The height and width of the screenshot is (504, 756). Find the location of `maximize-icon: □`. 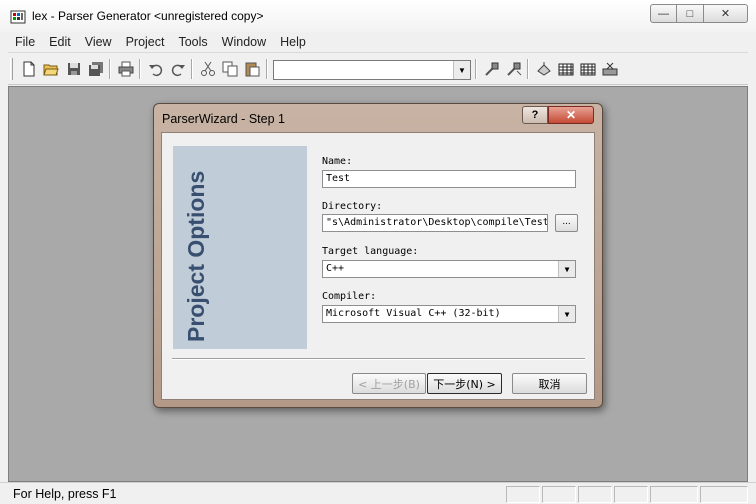

maximize-icon: □ is located at coordinates (690, 13).